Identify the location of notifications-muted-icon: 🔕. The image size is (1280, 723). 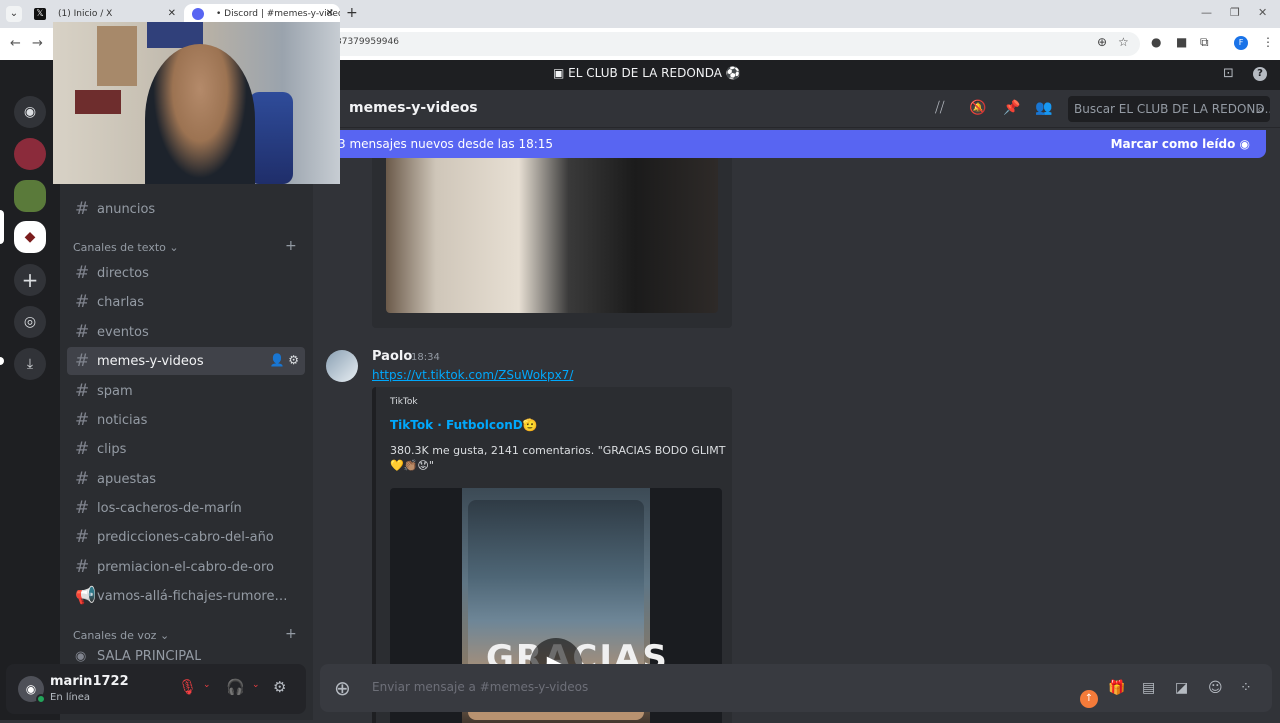
(977, 108).